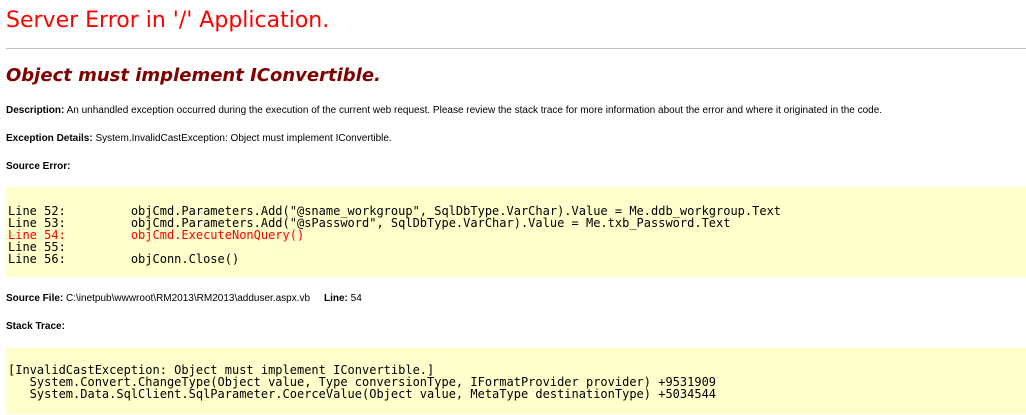 This screenshot has width=1026, height=415. What do you see at coordinates (35, 110) in the screenshot?
I see `description-label: Description:` at bounding box center [35, 110].